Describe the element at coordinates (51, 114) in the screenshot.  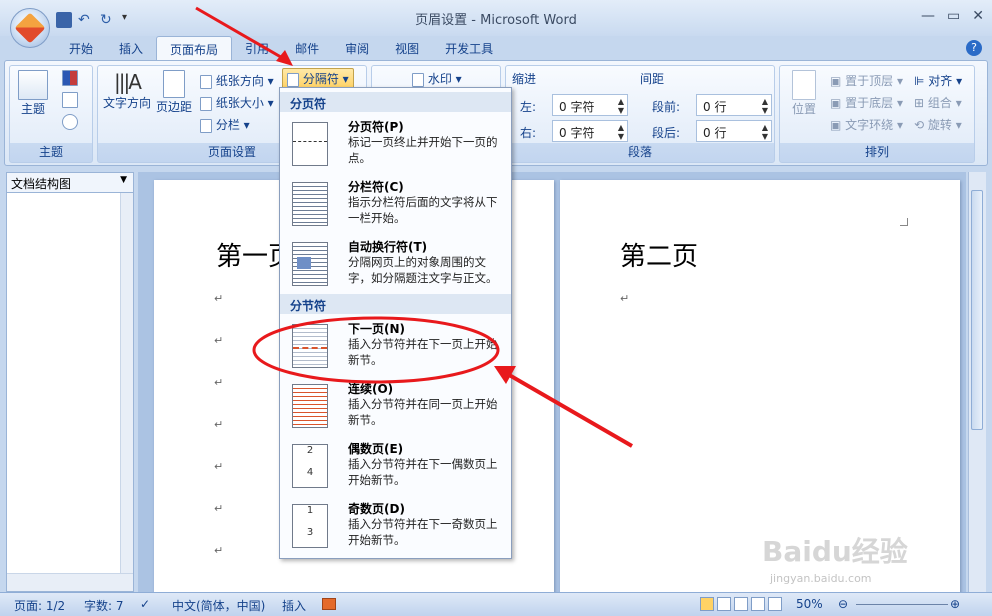
I see `theme-group: 主题 主题` at that location.